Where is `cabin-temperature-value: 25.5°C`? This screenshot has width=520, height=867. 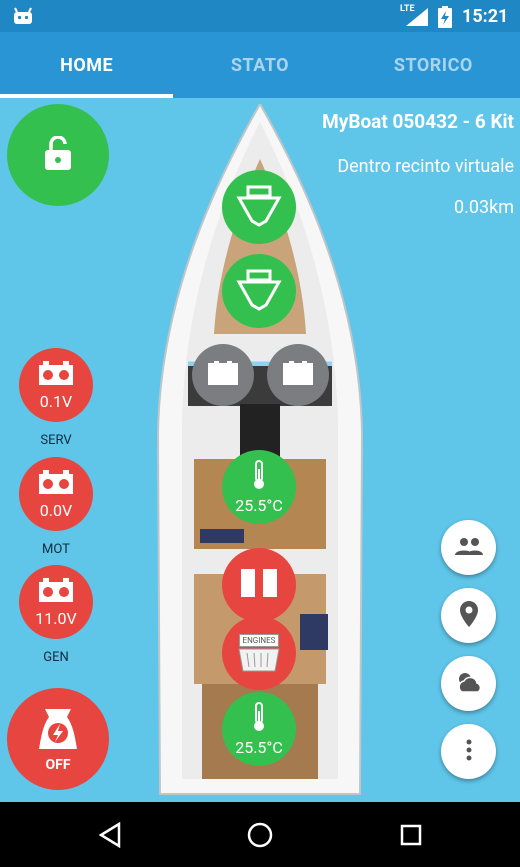 cabin-temperature-value: 25.5°C is located at coordinates (259, 505).